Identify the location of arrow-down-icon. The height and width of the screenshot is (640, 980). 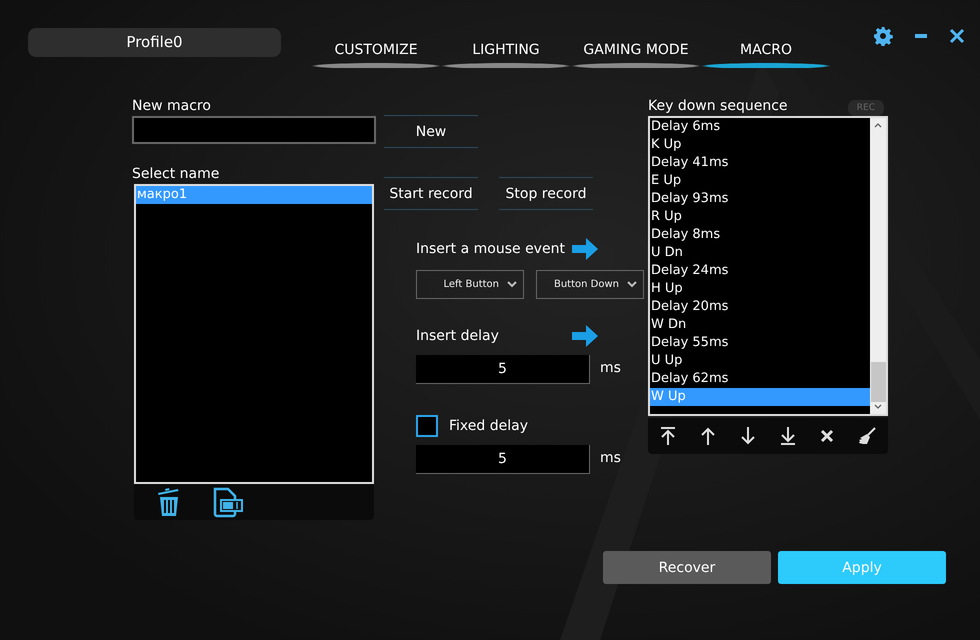
(748, 436).